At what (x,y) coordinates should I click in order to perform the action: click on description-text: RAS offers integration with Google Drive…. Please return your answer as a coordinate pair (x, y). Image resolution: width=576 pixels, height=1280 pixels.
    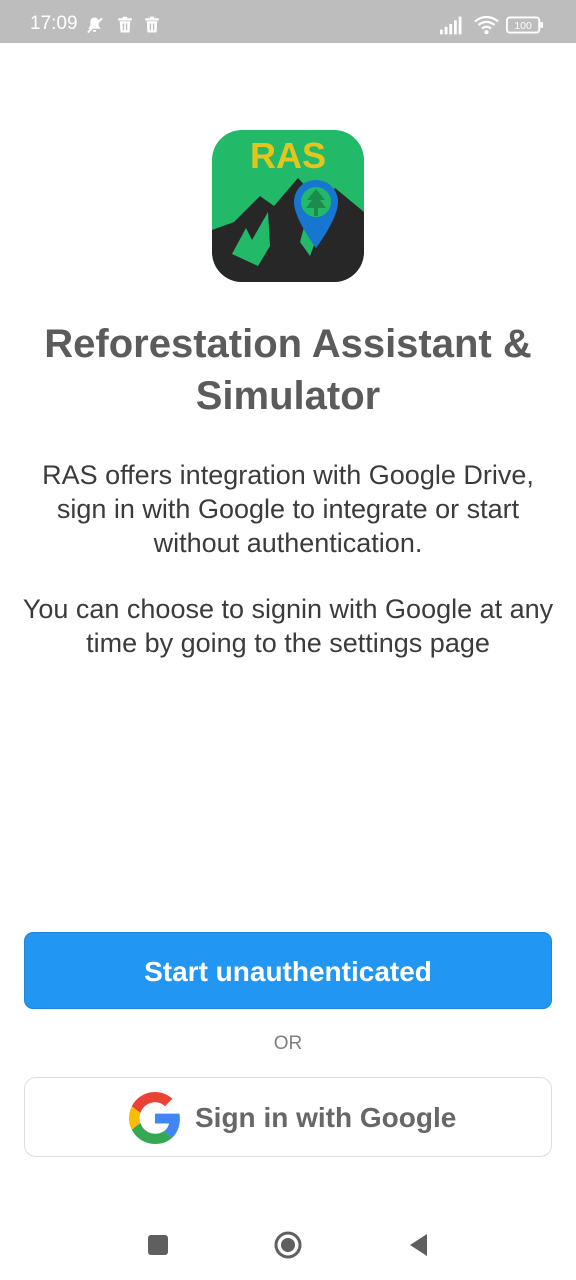
    Looking at the image, I should click on (288, 509).